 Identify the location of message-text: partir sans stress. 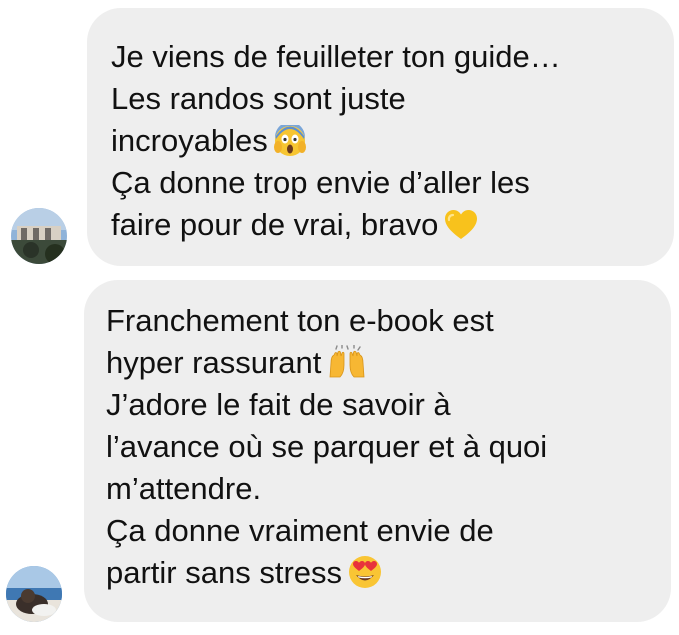
(224, 572).